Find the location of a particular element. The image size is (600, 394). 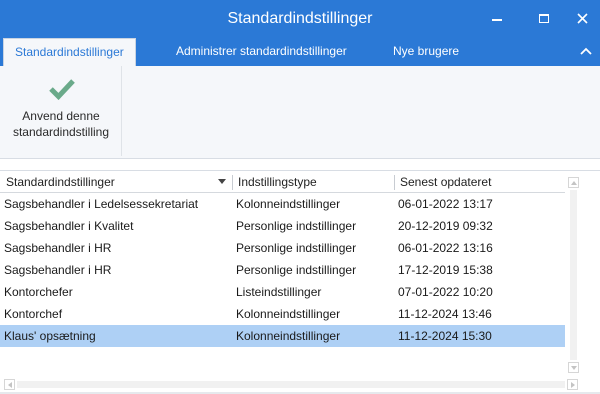

cell-name: Sagsbehandler i Kvalitet is located at coordinates (69, 226).